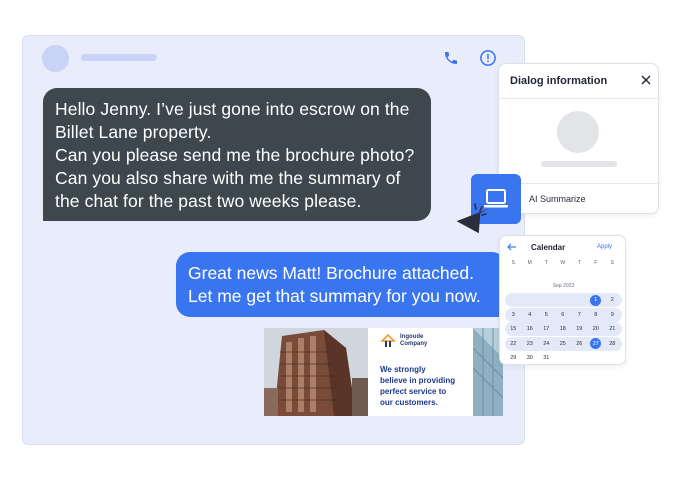 This screenshot has width=681, height=481. I want to click on back-arrow-icon, so click(512, 247).